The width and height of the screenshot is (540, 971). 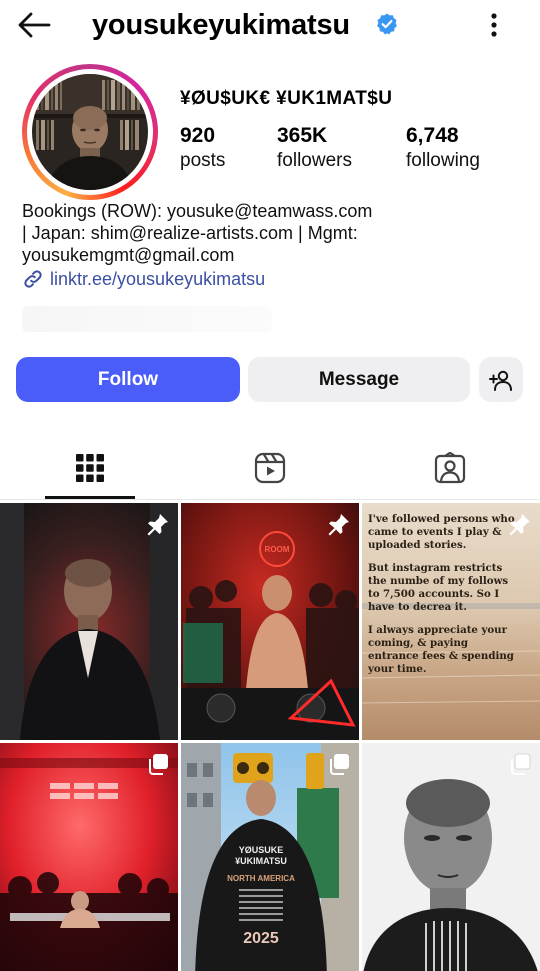 I want to click on tab-posts-grid, so click(x=90, y=468).